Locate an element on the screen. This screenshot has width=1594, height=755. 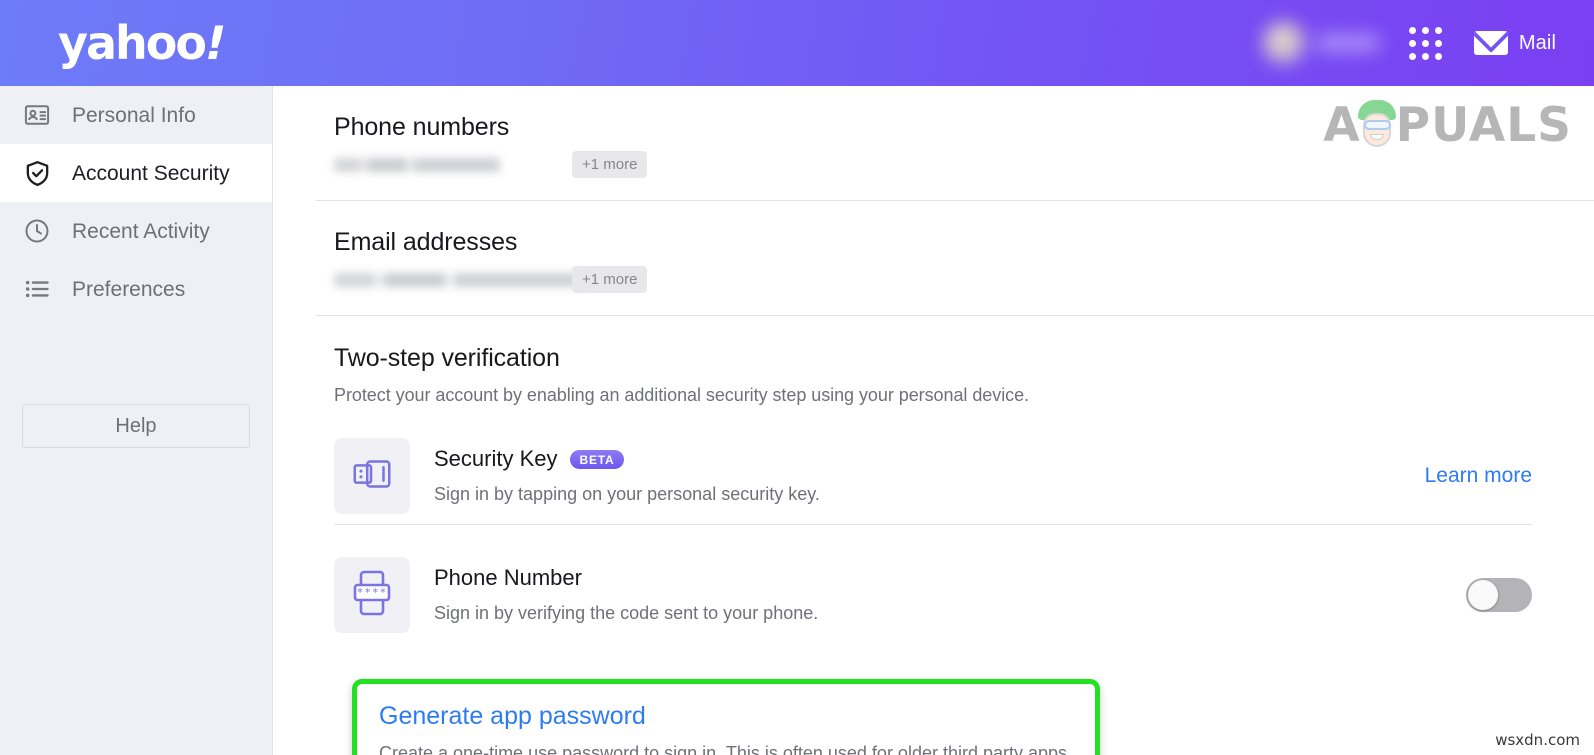
email-address-value-redacted is located at coordinates (460, 280).